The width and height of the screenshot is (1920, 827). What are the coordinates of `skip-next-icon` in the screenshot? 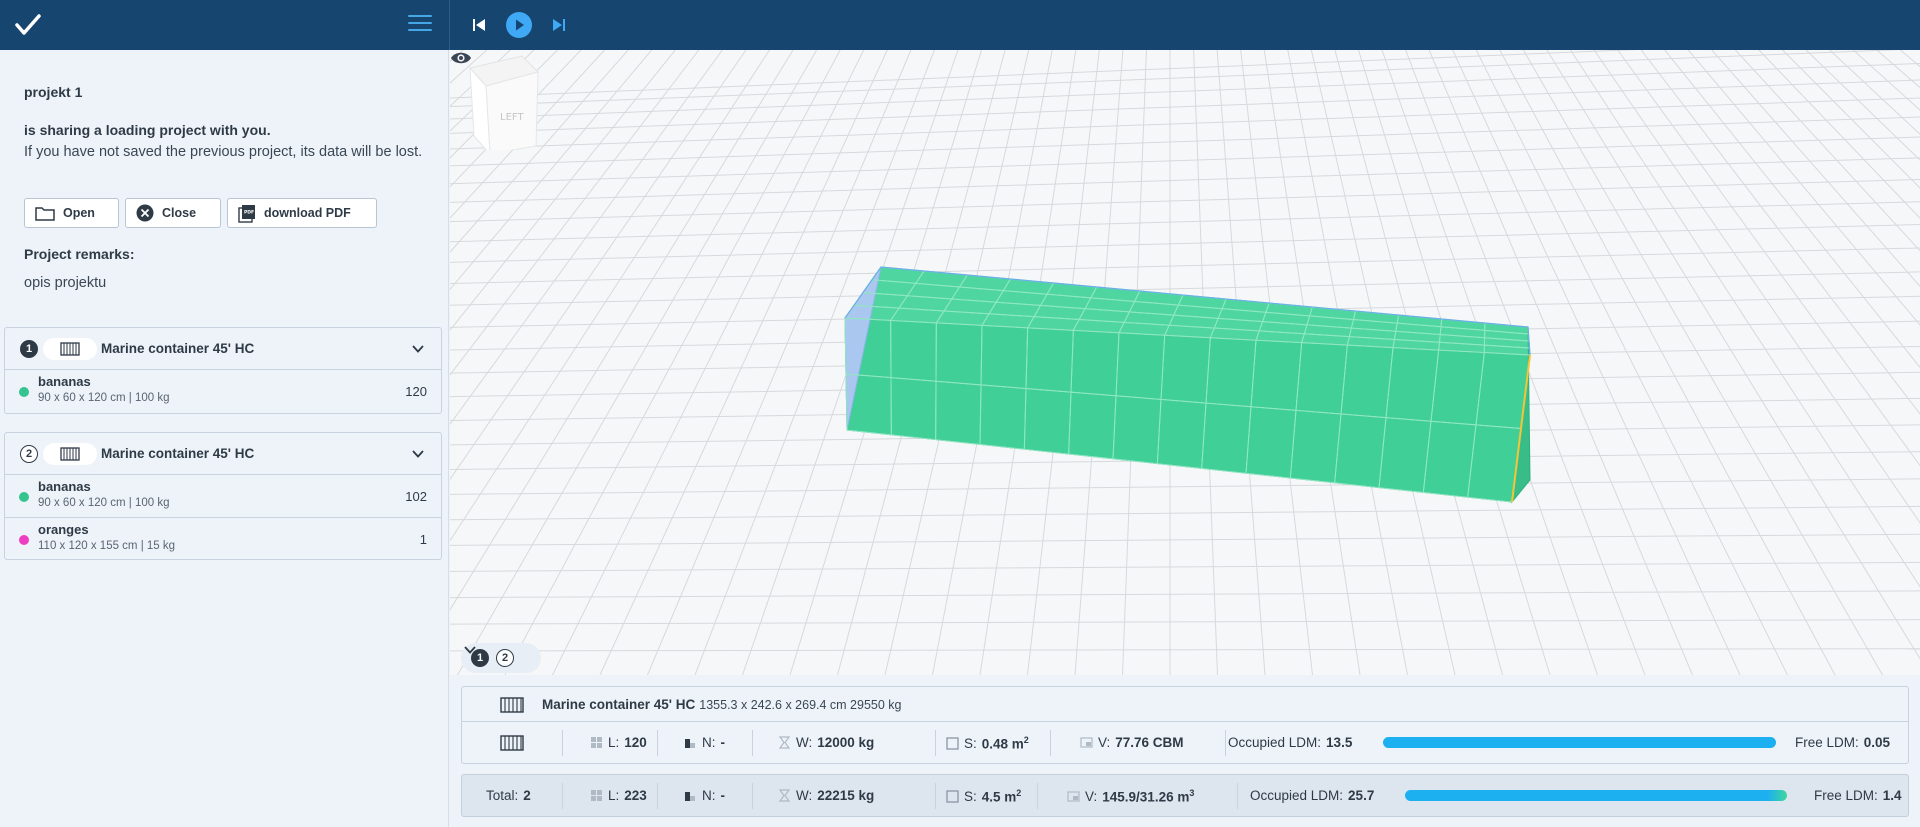 It's located at (559, 25).